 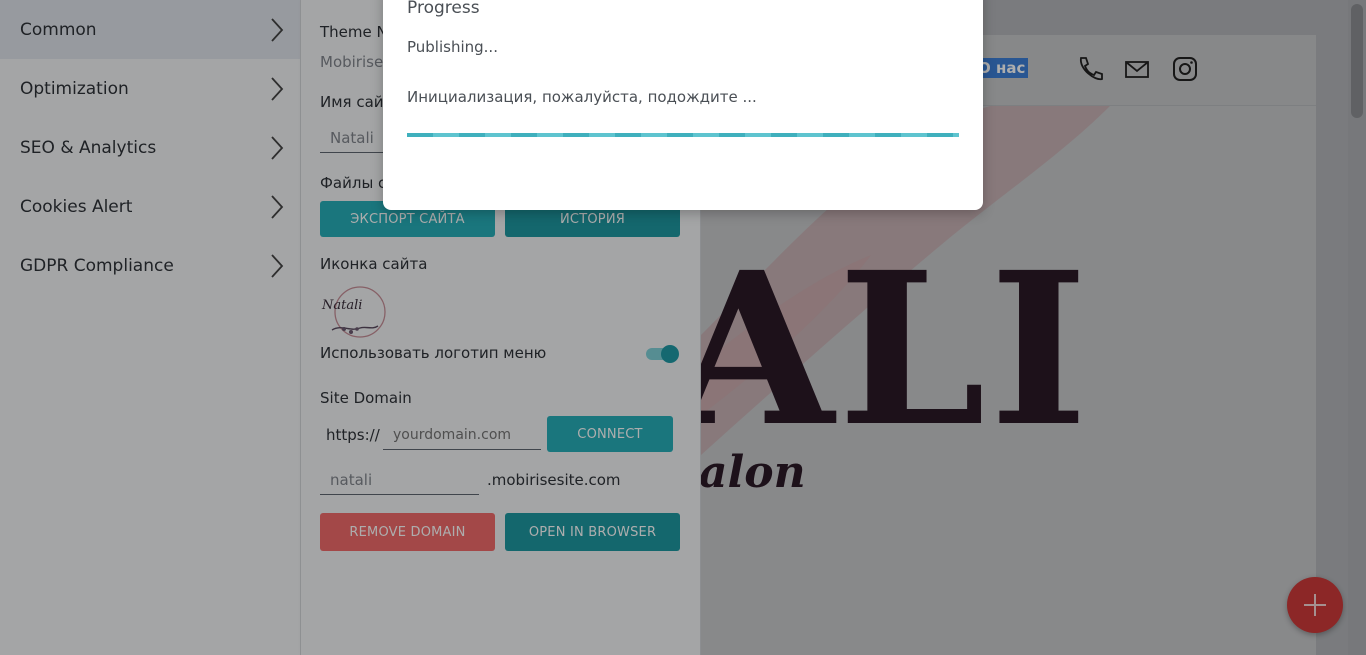 I want to click on progress-bar-fill, so click(x=683, y=135).